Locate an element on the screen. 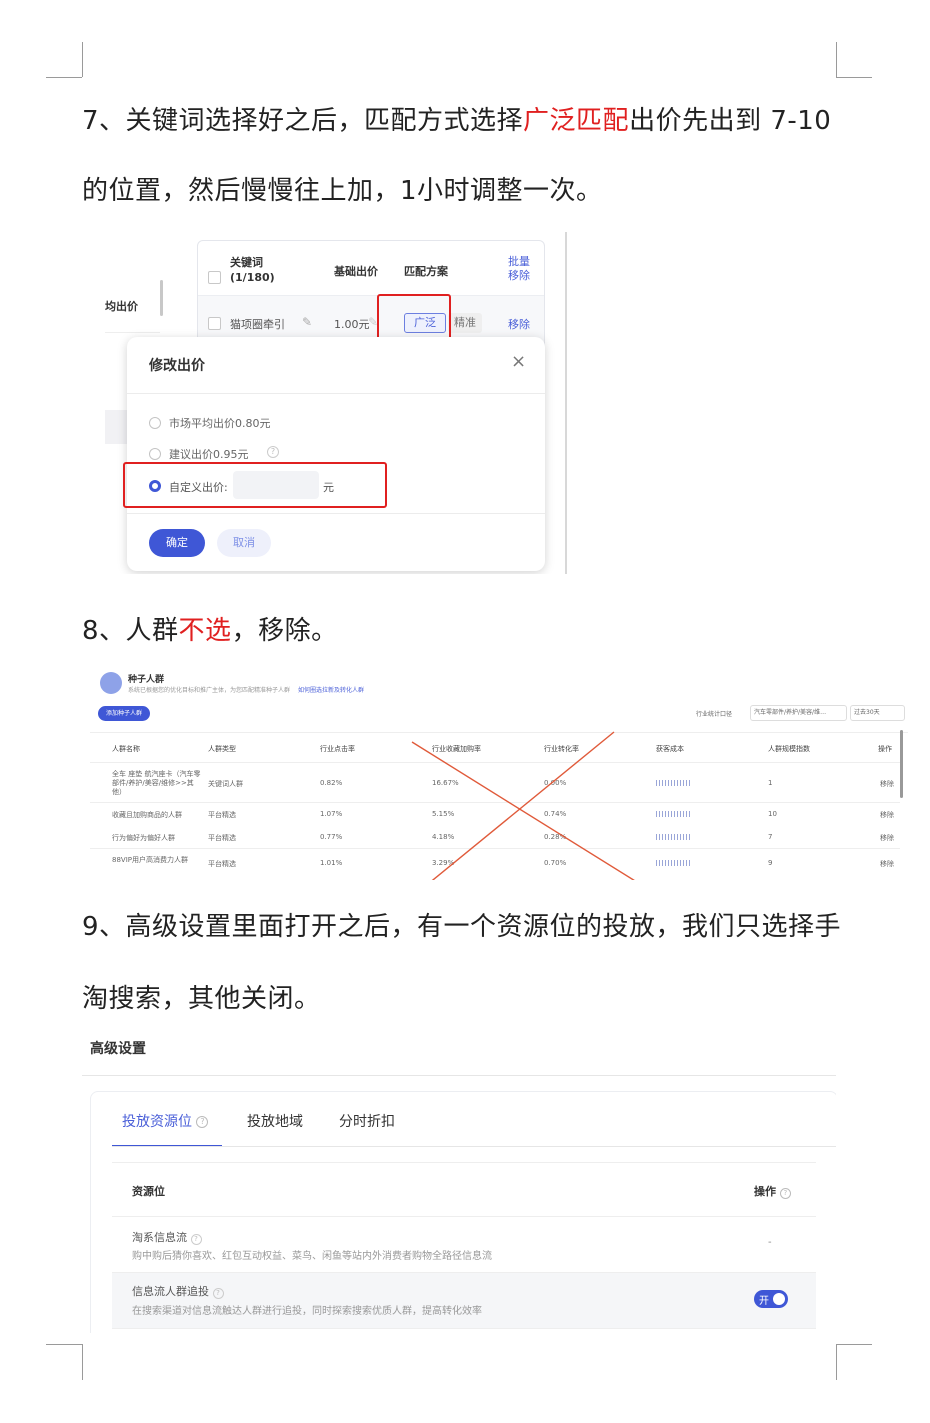 This screenshot has width=930, height=1423. row-line is located at coordinates (464, 1216).